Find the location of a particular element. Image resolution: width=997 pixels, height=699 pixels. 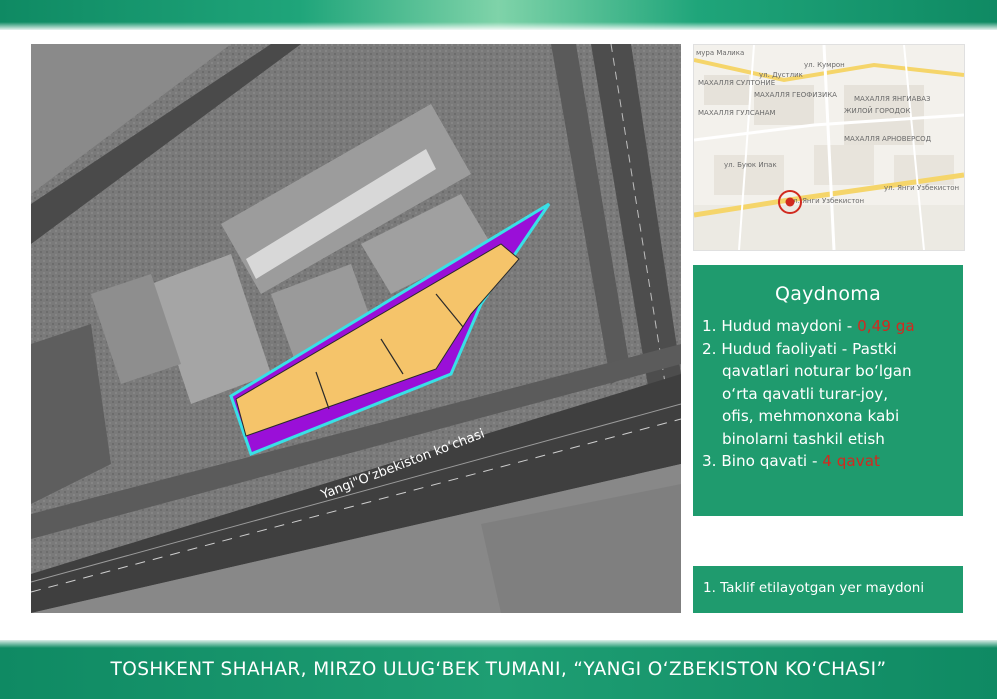

legend-item-floors: 3. Bino qavati - 4 qavat is located at coordinates (791, 461).